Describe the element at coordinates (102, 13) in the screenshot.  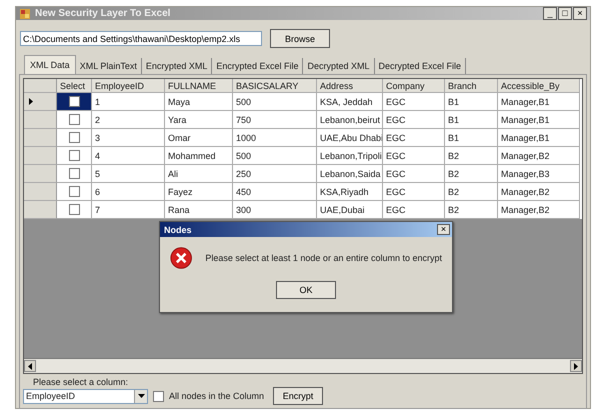
I see `window-title: New Security Layer To Excel` at that location.